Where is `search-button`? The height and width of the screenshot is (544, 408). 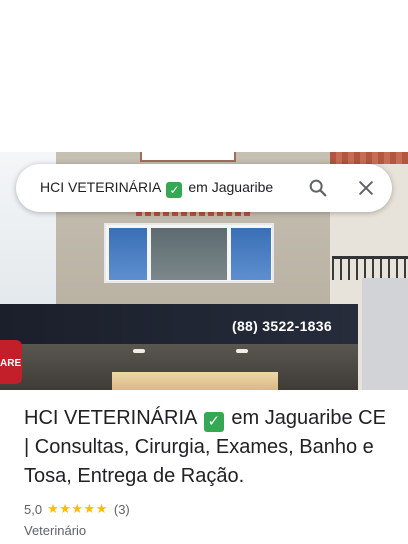 search-button is located at coordinates (318, 188).